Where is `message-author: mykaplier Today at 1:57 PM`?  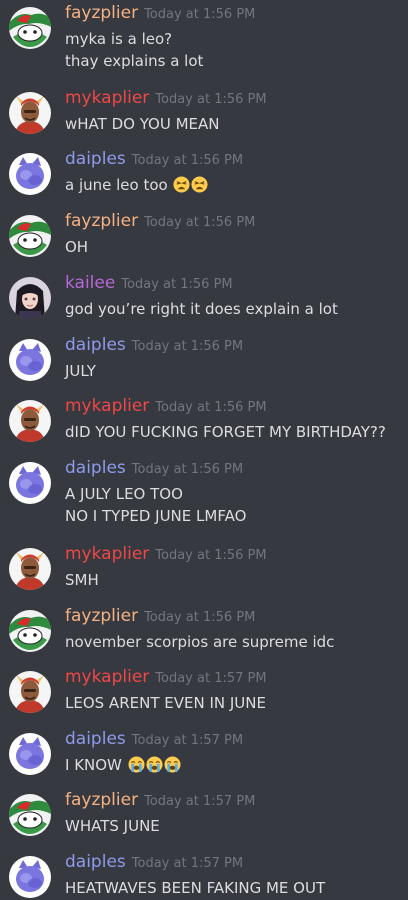 message-author: mykaplier Today at 1:57 PM is located at coordinates (166, 678).